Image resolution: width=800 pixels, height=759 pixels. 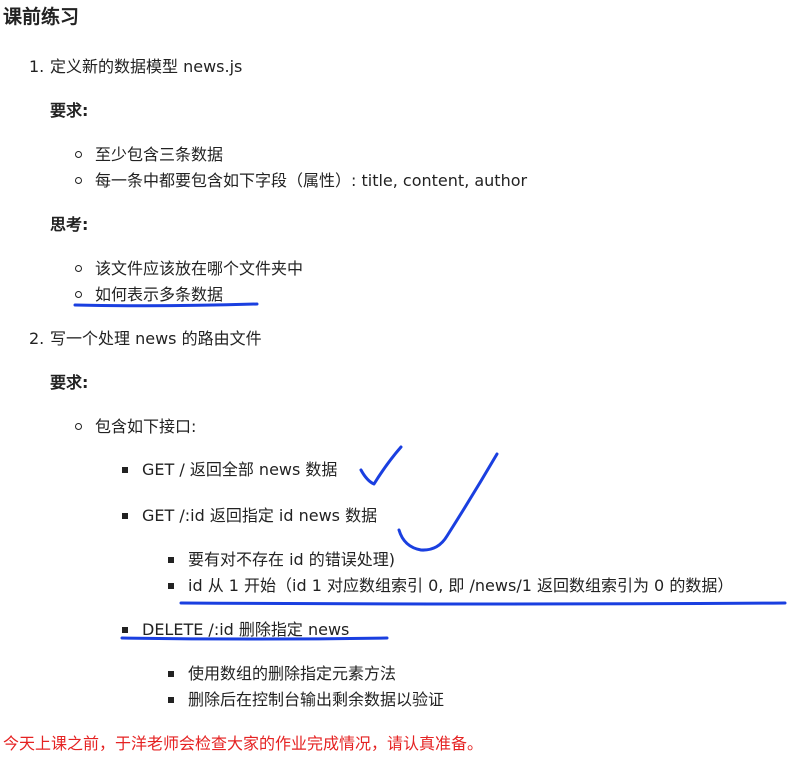 I want to click on endpoint-note: 要有对不存在 id 的错误处理), so click(x=292, y=559).